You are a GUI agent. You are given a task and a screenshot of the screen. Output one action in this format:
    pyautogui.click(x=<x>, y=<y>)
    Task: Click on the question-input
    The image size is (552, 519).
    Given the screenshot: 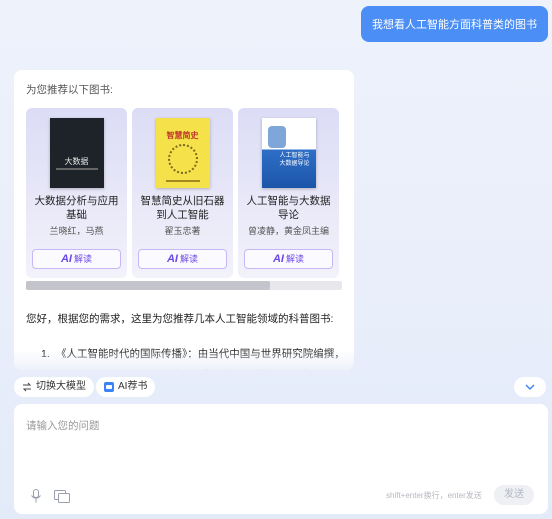 What is the action you would take?
    pyautogui.click(x=276, y=426)
    